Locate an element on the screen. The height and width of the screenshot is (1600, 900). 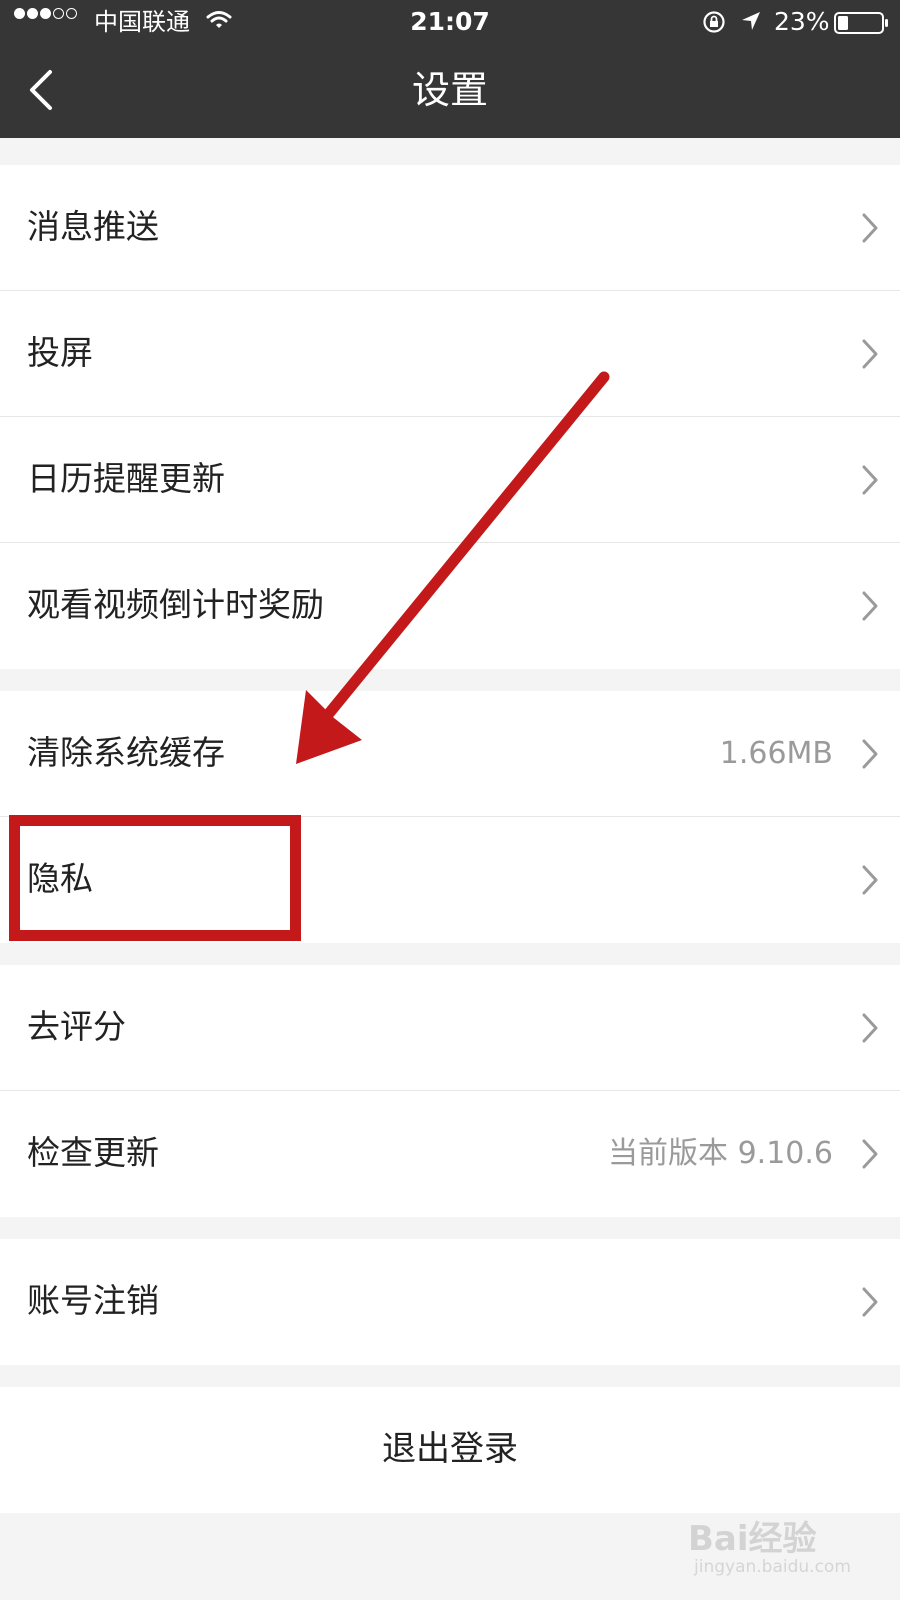
settings-item-label: 消息推送 is located at coordinates (93, 226).